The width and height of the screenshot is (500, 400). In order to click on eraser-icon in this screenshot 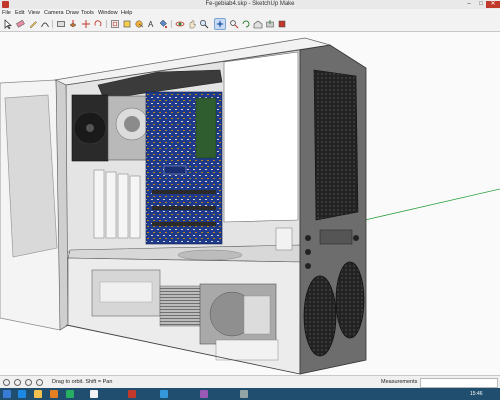, I will do `click(20, 24)`.